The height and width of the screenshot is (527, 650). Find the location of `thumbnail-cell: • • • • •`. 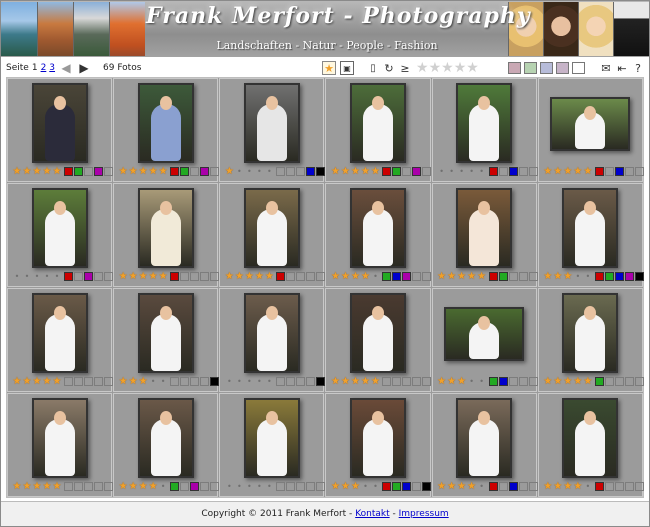

thumbnail-cell: • • • • • is located at coordinates (484, 130).